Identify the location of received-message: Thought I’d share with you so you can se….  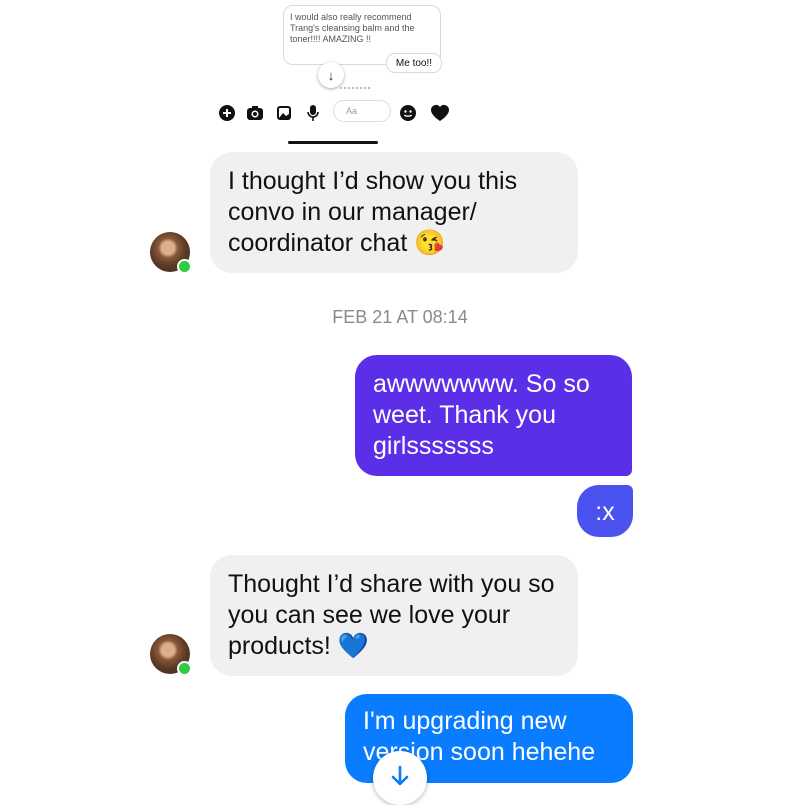
(394, 615).